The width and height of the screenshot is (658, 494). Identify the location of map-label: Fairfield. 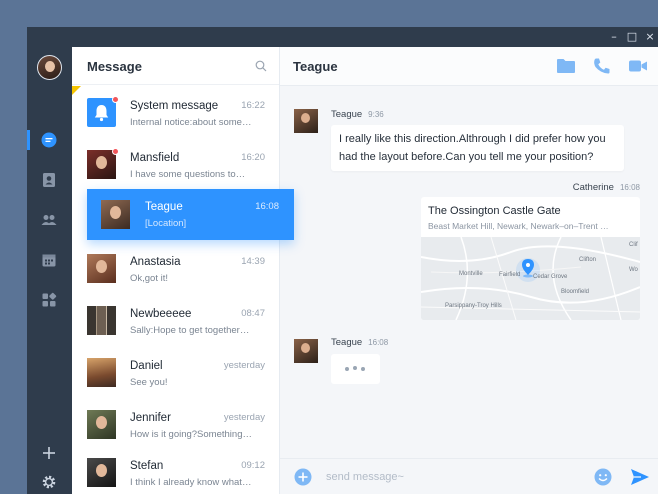
(510, 275).